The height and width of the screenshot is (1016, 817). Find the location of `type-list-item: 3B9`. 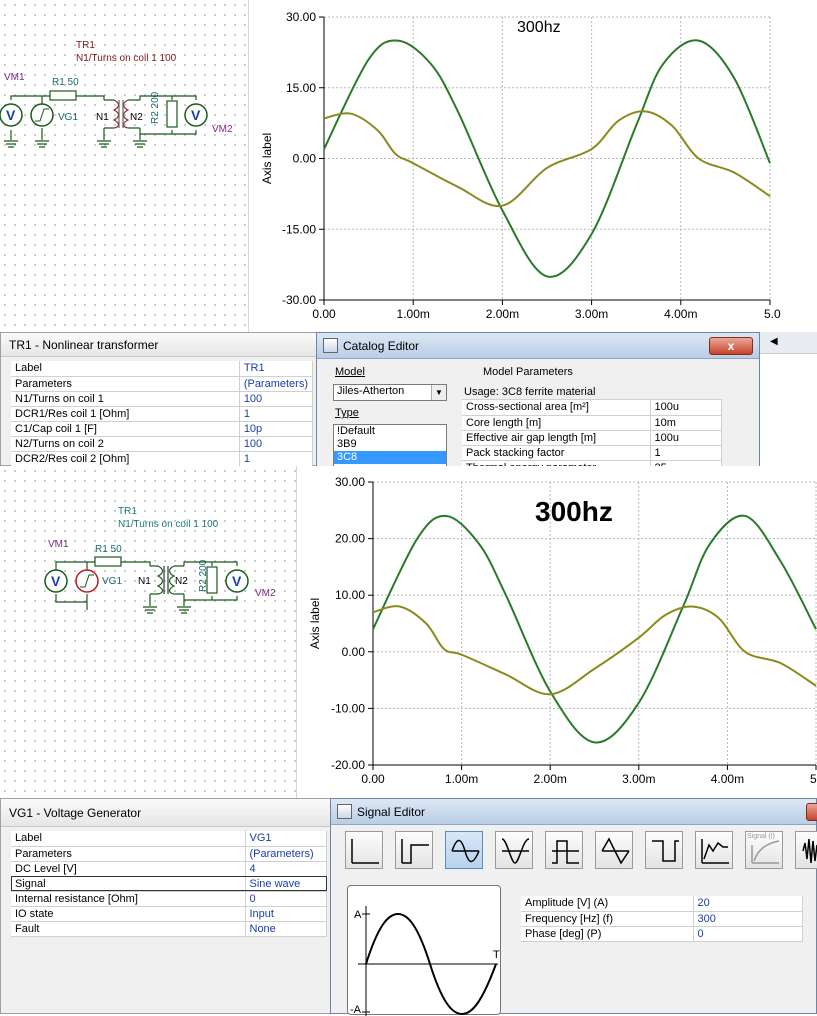

type-list-item: 3B9 is located at coordinates (390, 444).